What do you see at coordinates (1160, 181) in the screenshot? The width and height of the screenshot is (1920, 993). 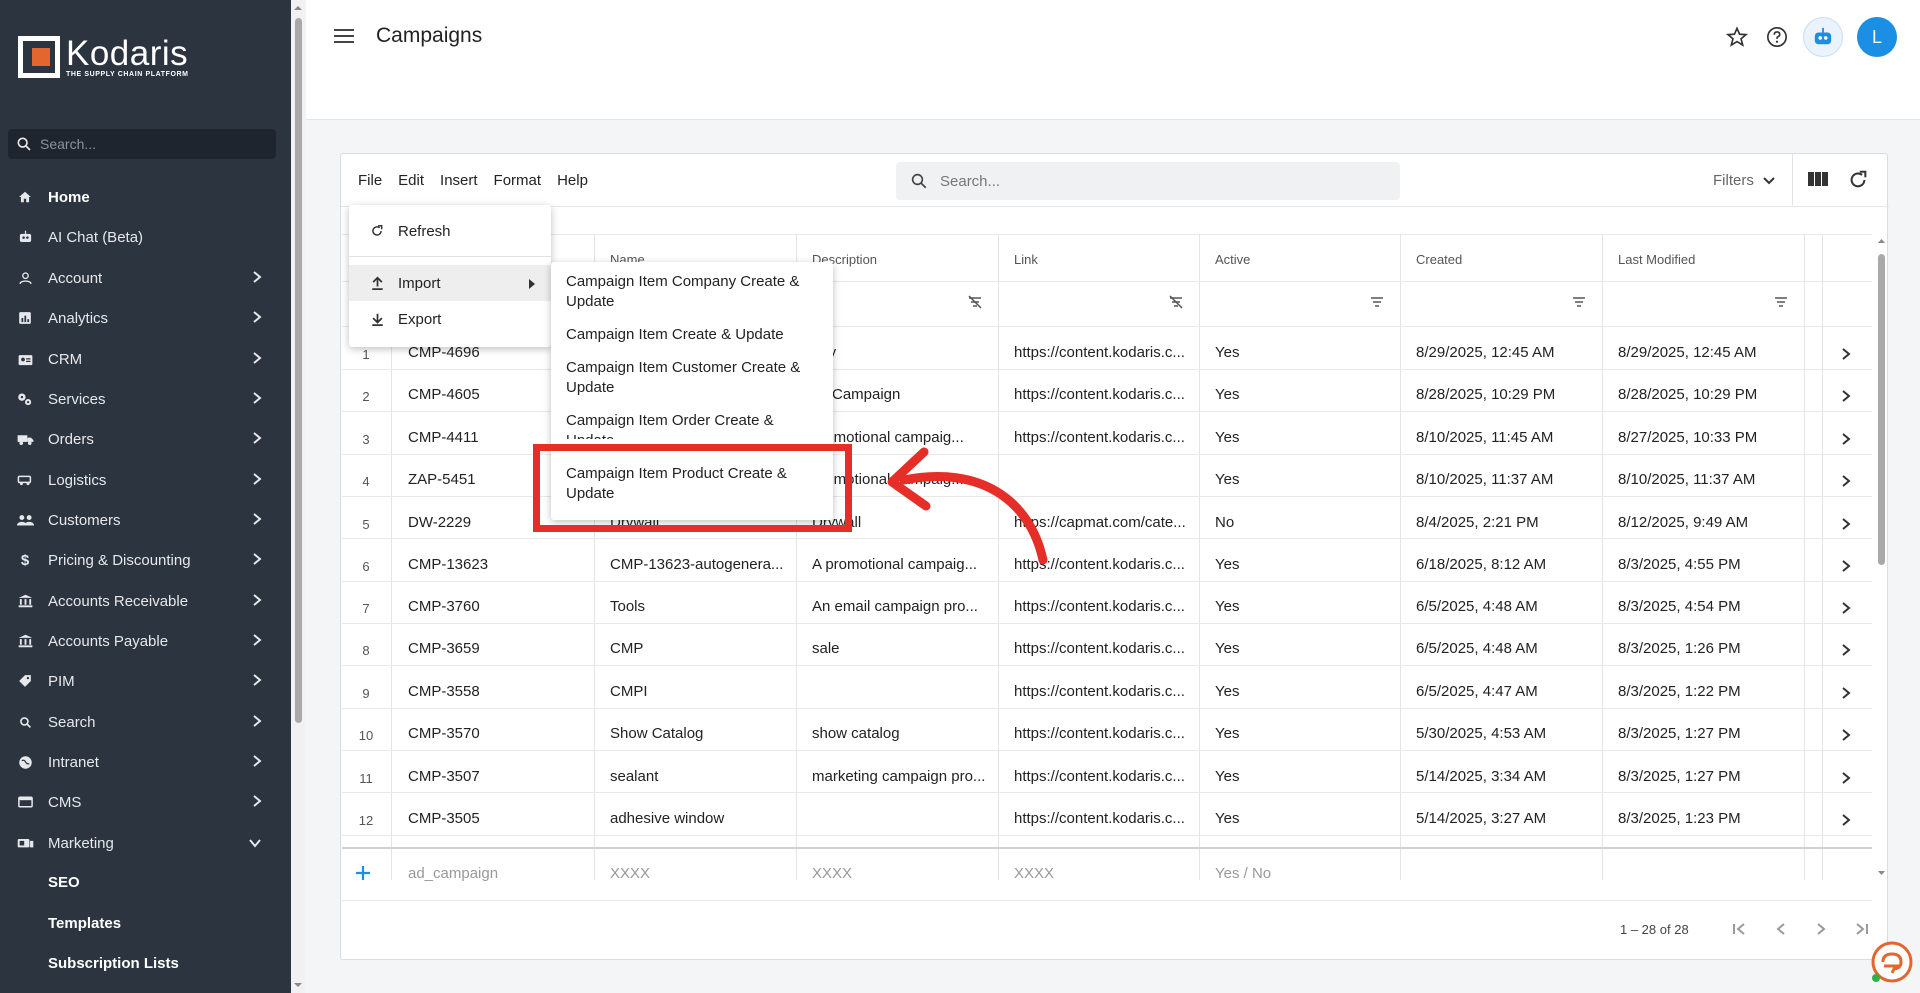 I see `grid-search-input` at bounding box center [1160, 181].